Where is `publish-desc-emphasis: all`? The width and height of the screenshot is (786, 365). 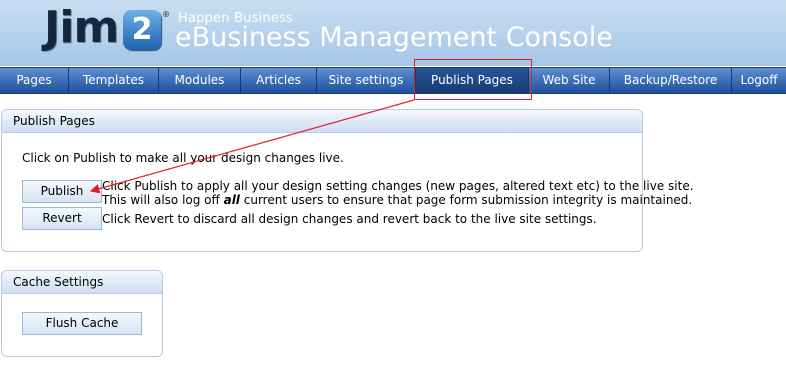
publish-desc-emphasis: all is located at coordinates (231, 200).